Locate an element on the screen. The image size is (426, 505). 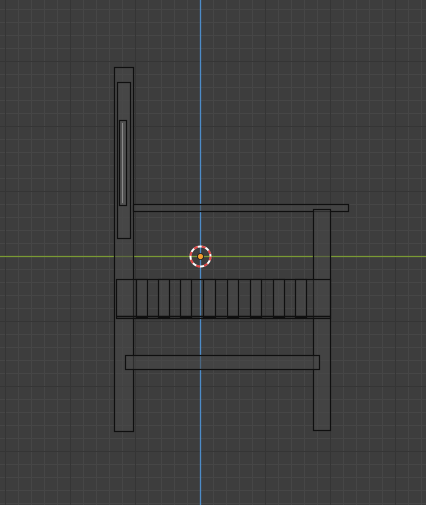
chair-stretcher is located at coordinates (222, 362).